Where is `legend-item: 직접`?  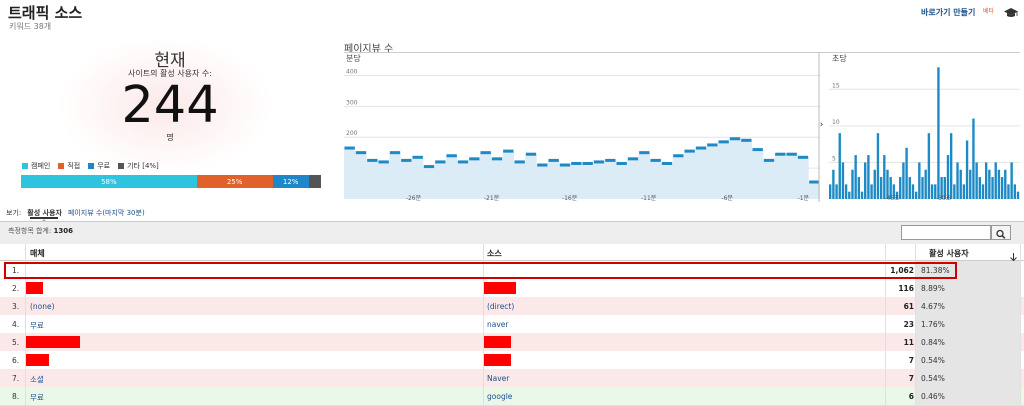
legend-item: 직접 is located at coordinates (69, 166).